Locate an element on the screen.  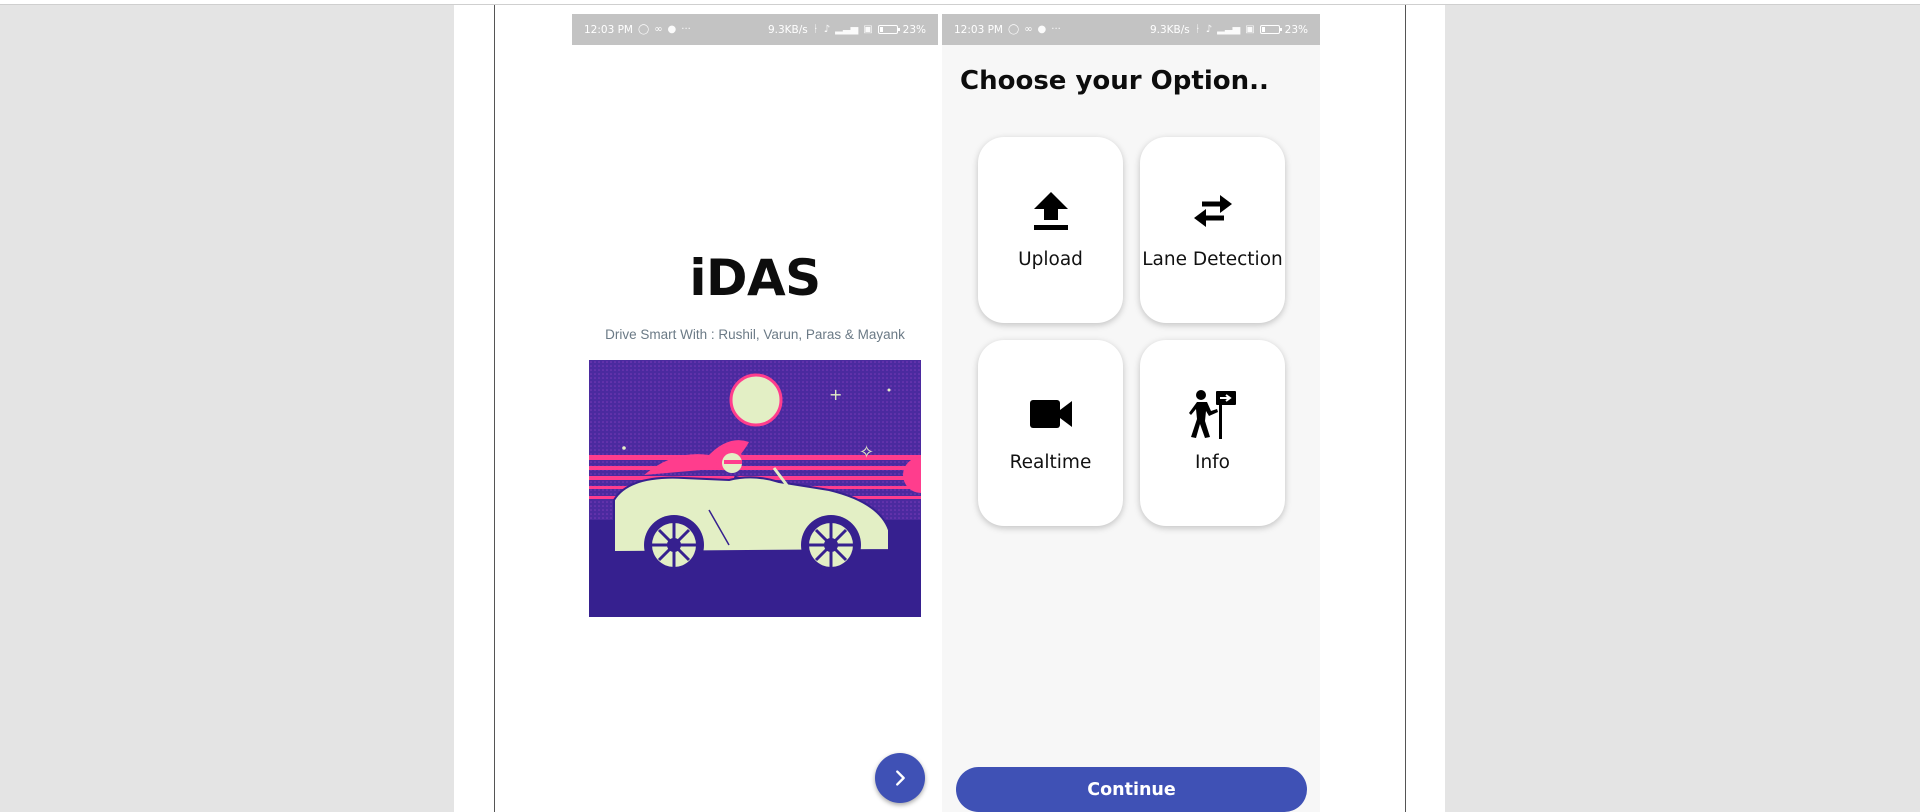
option-realtime: Realtime is located at coordinates (1050, 433).